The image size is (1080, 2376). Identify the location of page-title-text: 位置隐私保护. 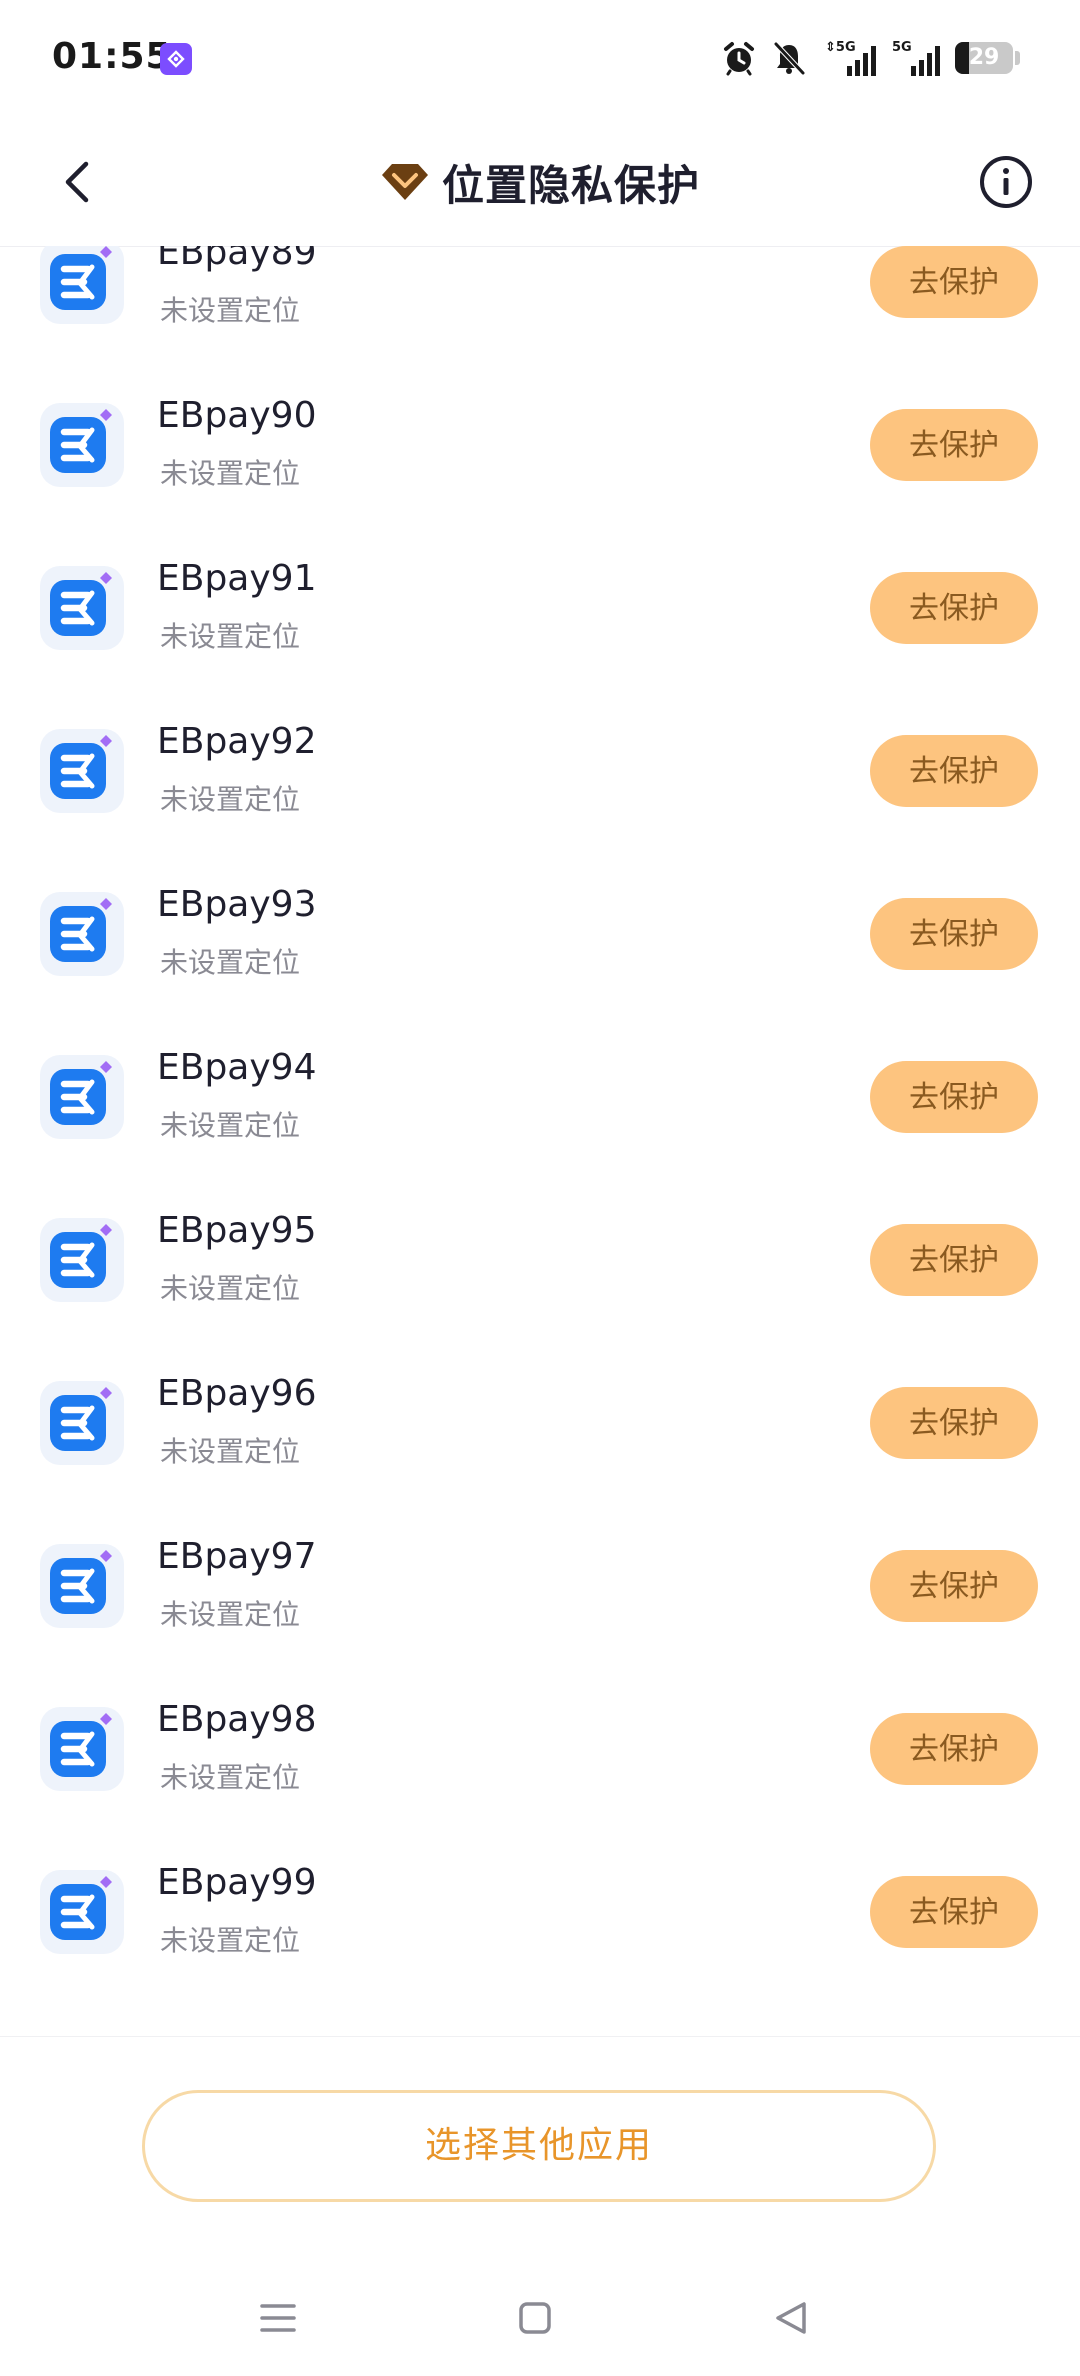
(570, 185).